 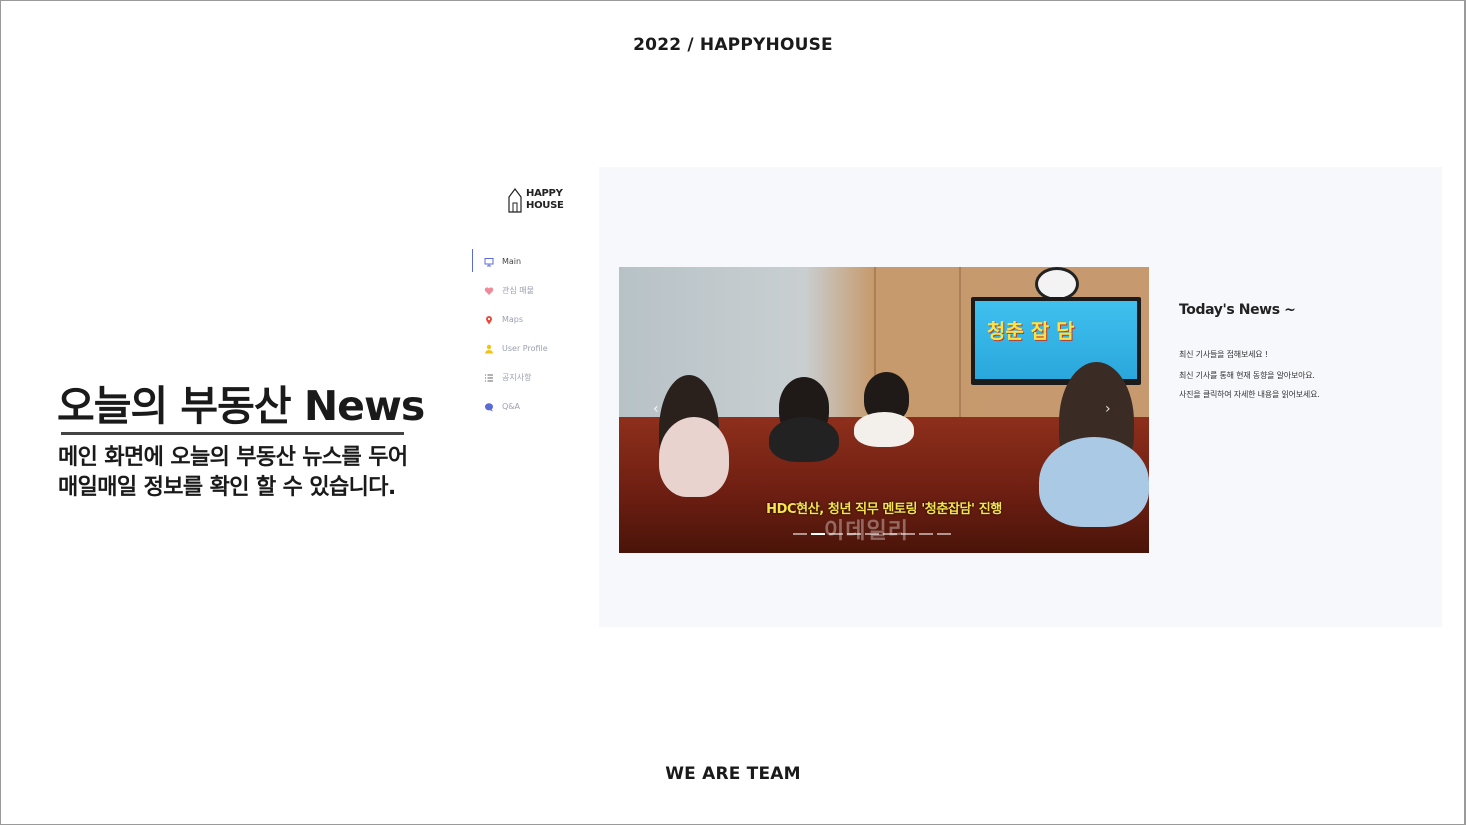 What do you see at coordinates (511, 406) in the screenshot?
I see `sidebar-item-label: Q&A` at bounding box center [511, 406].